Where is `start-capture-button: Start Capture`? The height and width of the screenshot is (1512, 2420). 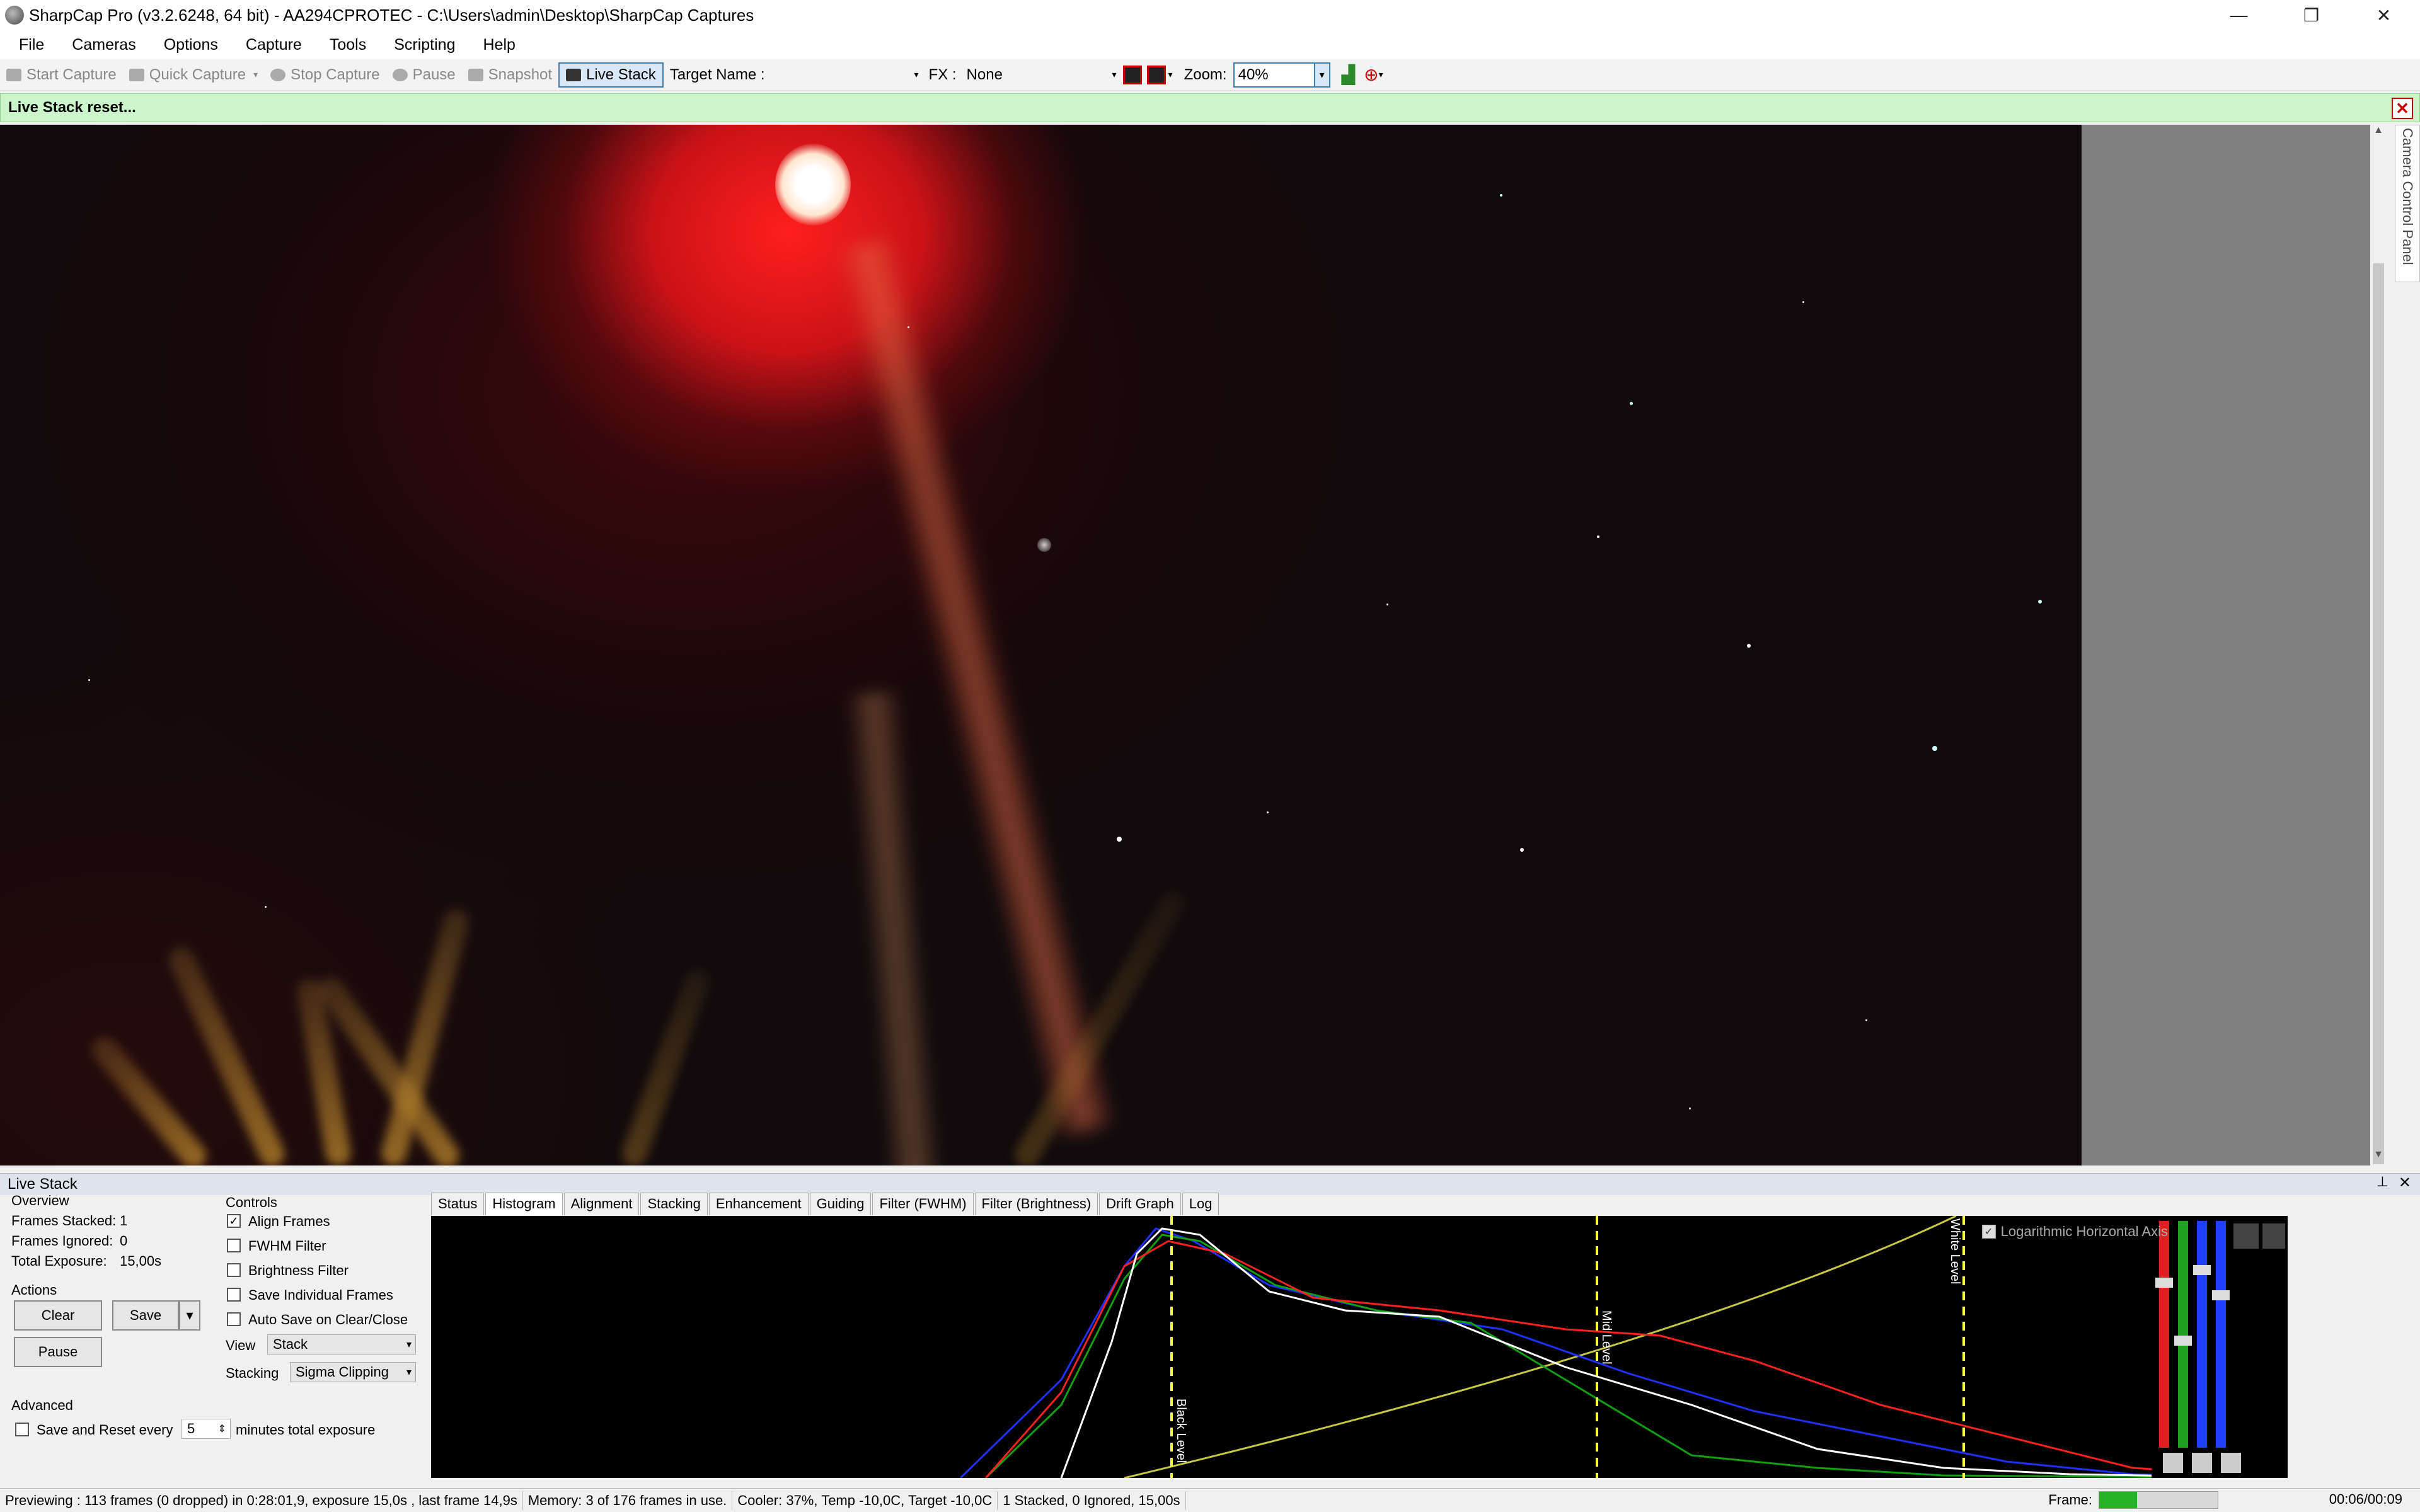
start-capture-button: Start Capture is located at coordinates (62, 75).